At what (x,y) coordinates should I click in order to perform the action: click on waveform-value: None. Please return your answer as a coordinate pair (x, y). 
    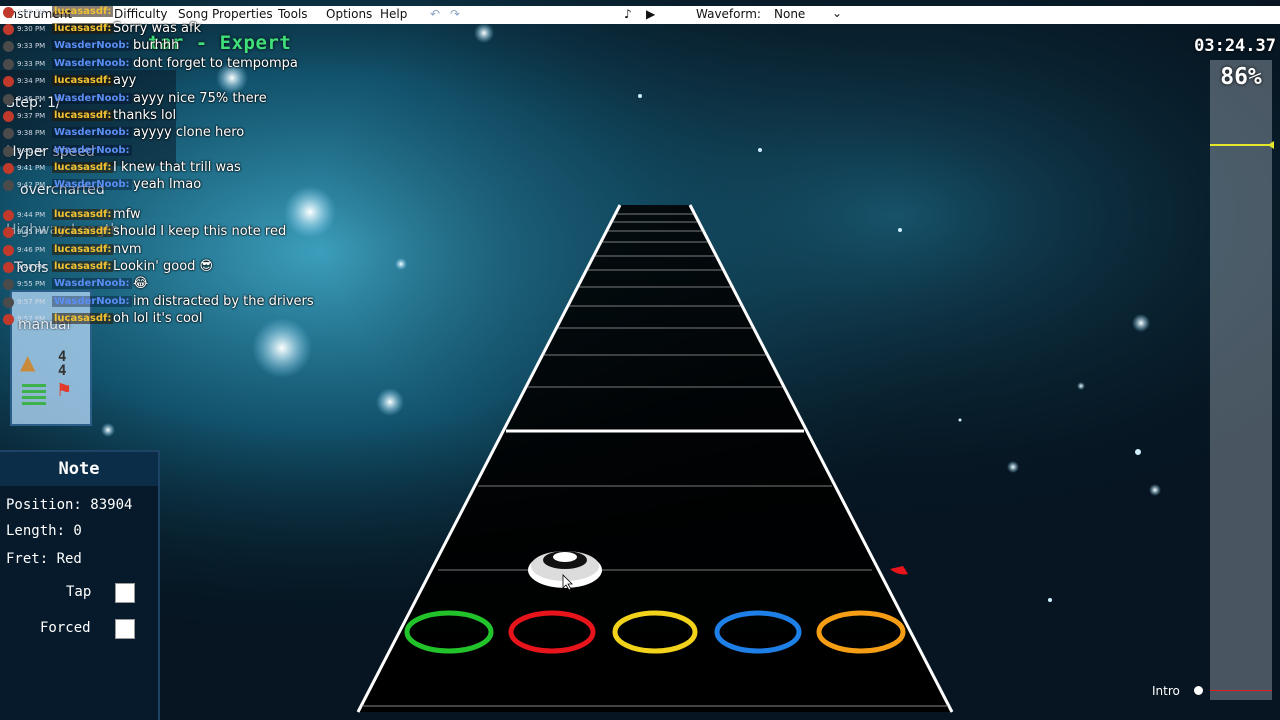
    Looking at the image, I should click on (790, 14).